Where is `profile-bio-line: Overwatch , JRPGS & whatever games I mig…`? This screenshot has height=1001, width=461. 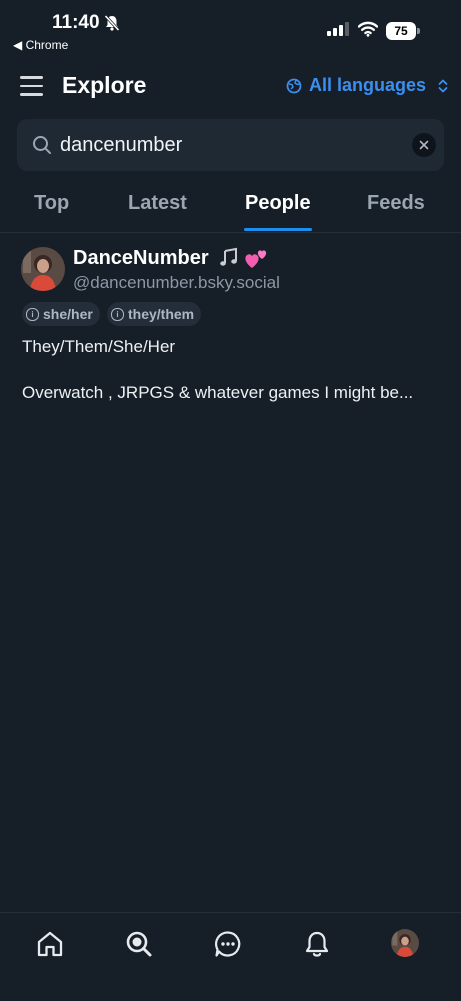 profile-bio-line: Overwatch , JRPGS & whatever games I mig… is located at coordinates (218, 392).